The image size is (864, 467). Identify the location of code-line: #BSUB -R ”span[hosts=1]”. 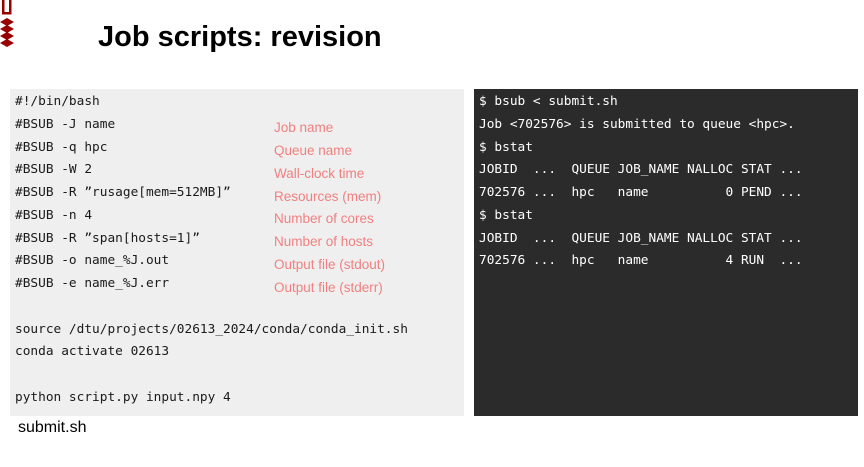
(107, 238).